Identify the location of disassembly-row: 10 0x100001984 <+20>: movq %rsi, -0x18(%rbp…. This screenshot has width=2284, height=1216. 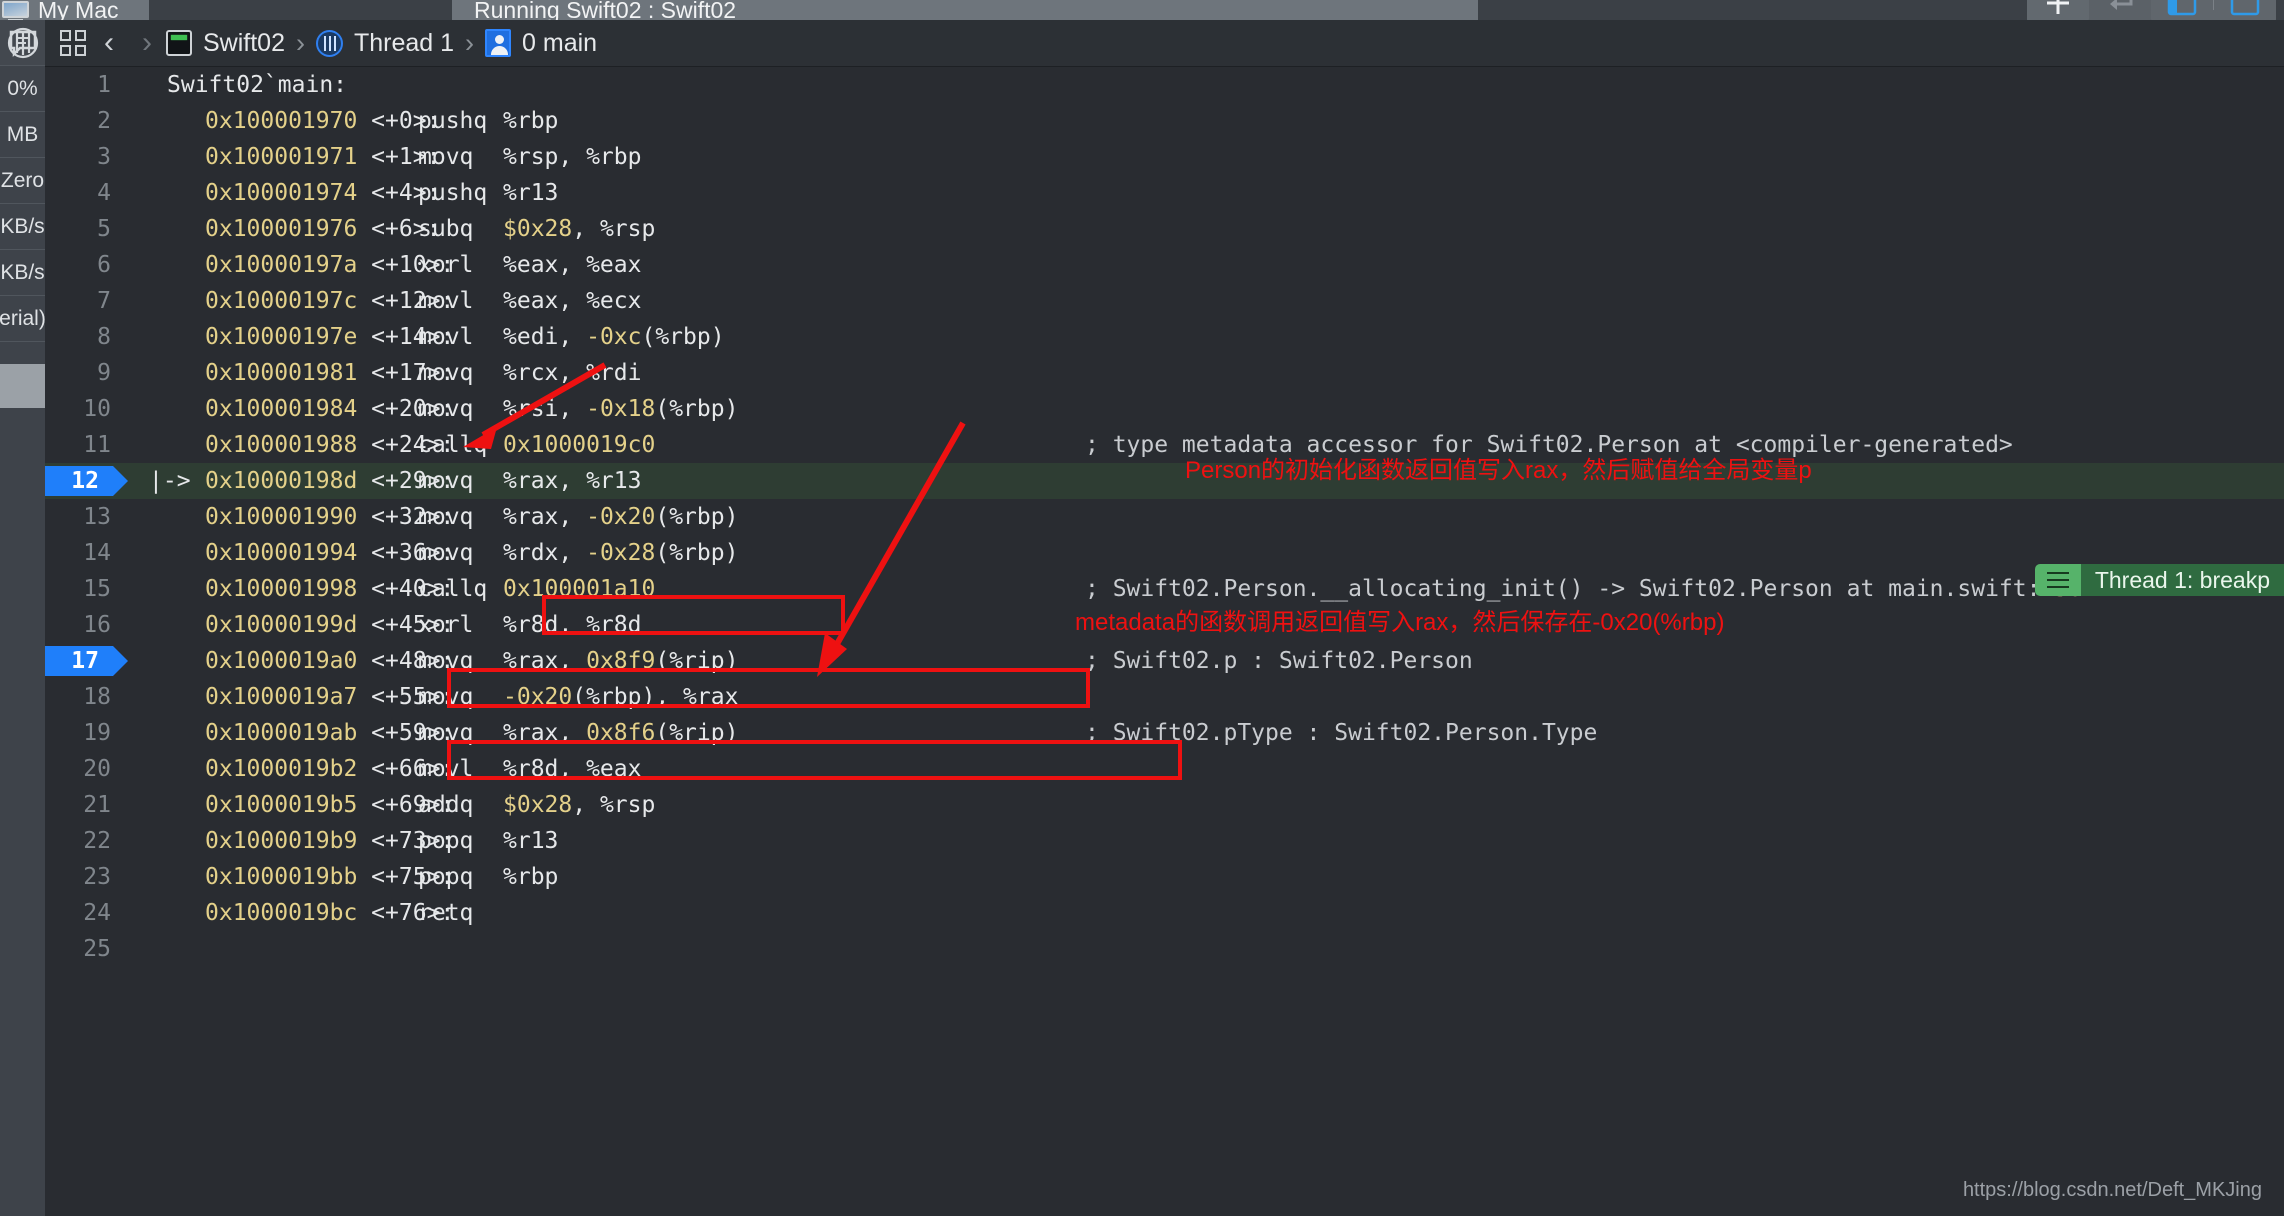
(1164, 409).